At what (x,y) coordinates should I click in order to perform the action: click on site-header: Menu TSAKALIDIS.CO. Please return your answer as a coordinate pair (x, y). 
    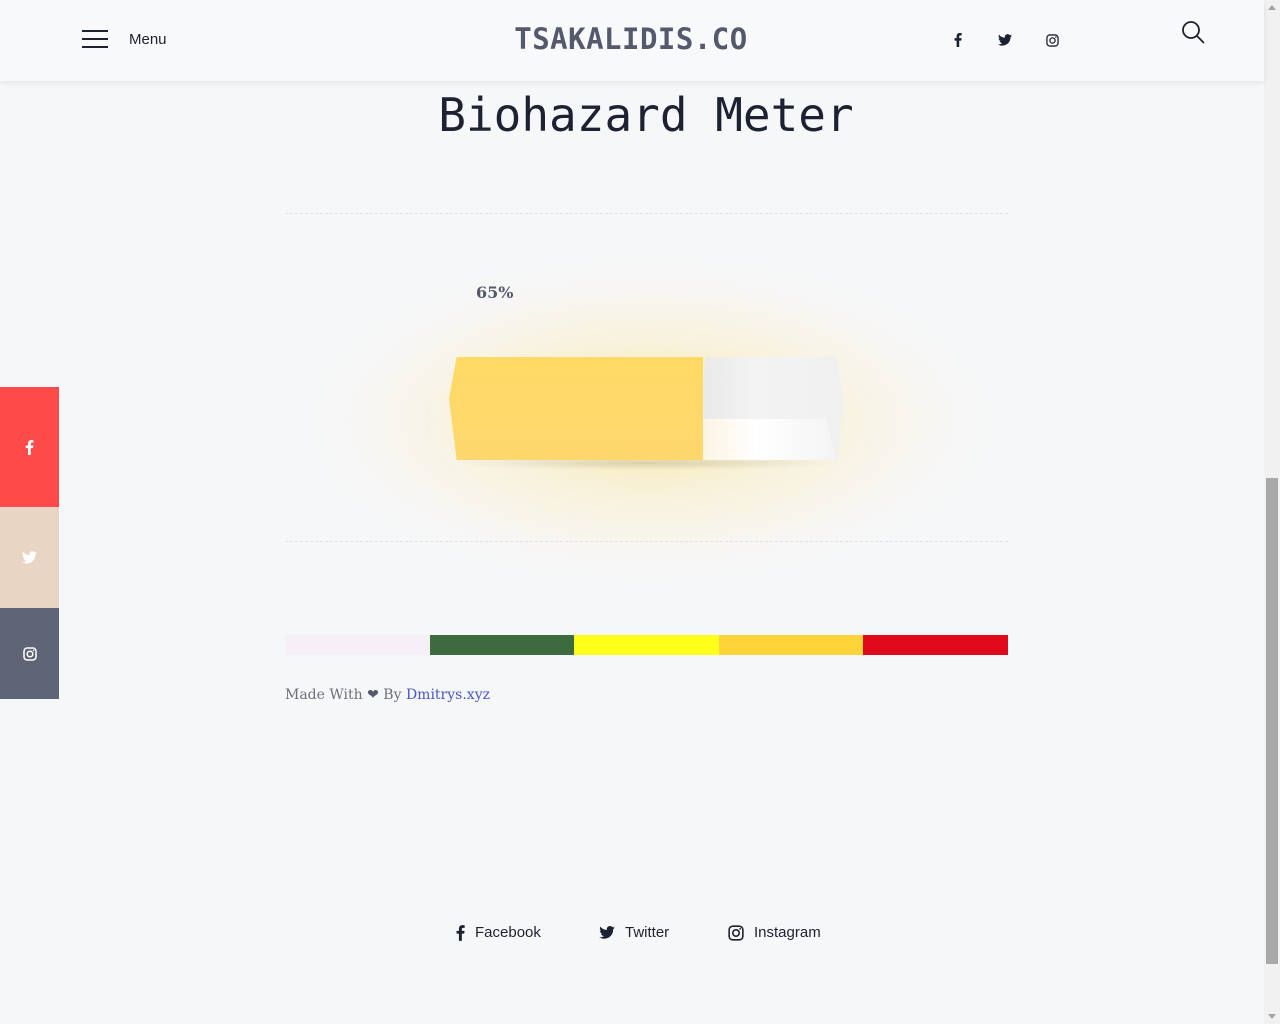
    Looking at the image, I should click on (632, 40).